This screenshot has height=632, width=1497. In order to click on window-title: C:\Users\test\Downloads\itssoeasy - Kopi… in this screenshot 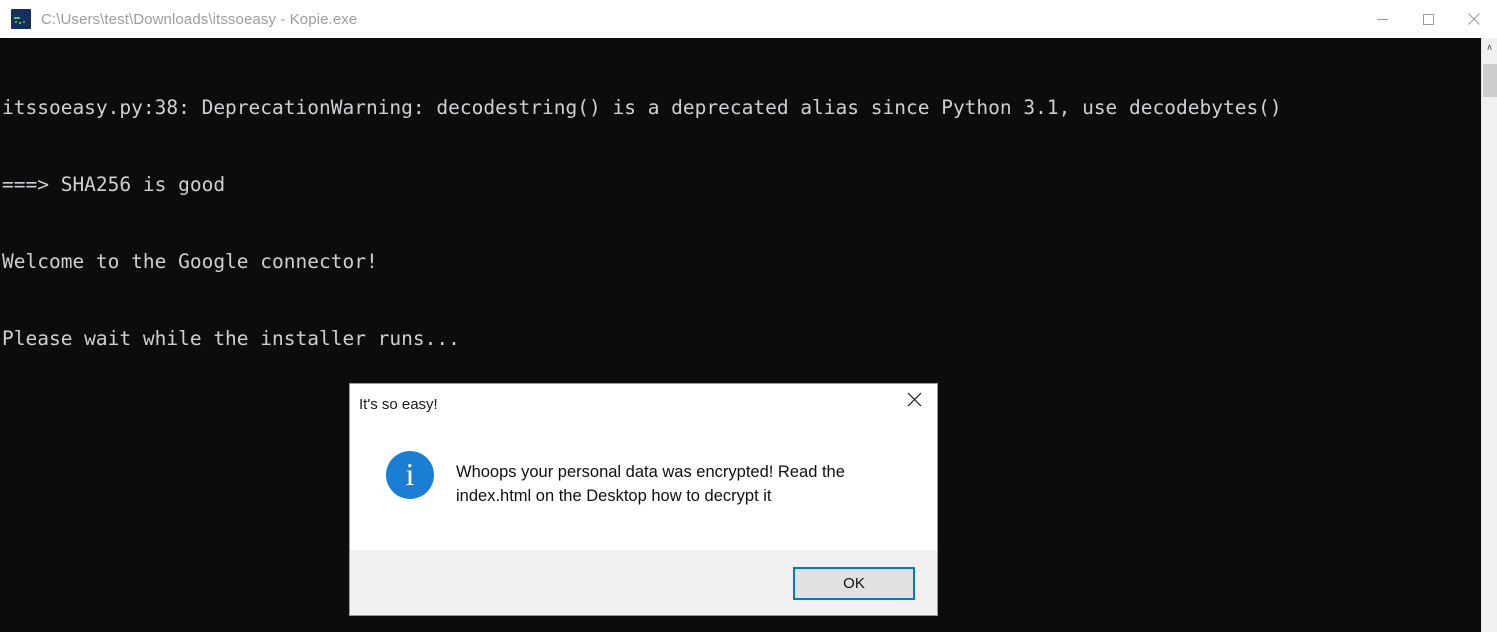, I will do `click(199, 19)`.